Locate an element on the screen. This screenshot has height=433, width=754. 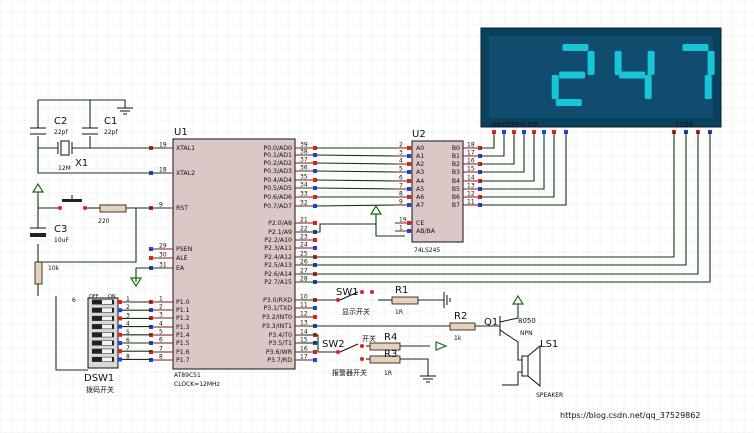
u1-pin-name: P0.6/AD6 is located at coordinates (277, 197).